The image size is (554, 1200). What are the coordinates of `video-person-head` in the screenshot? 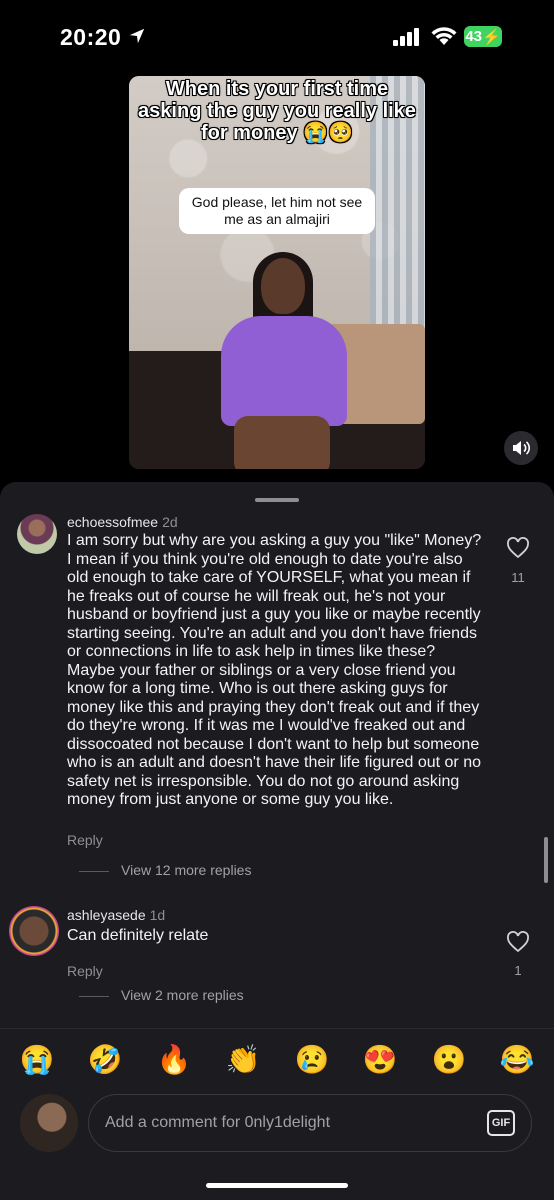 It's located at (283, 286).